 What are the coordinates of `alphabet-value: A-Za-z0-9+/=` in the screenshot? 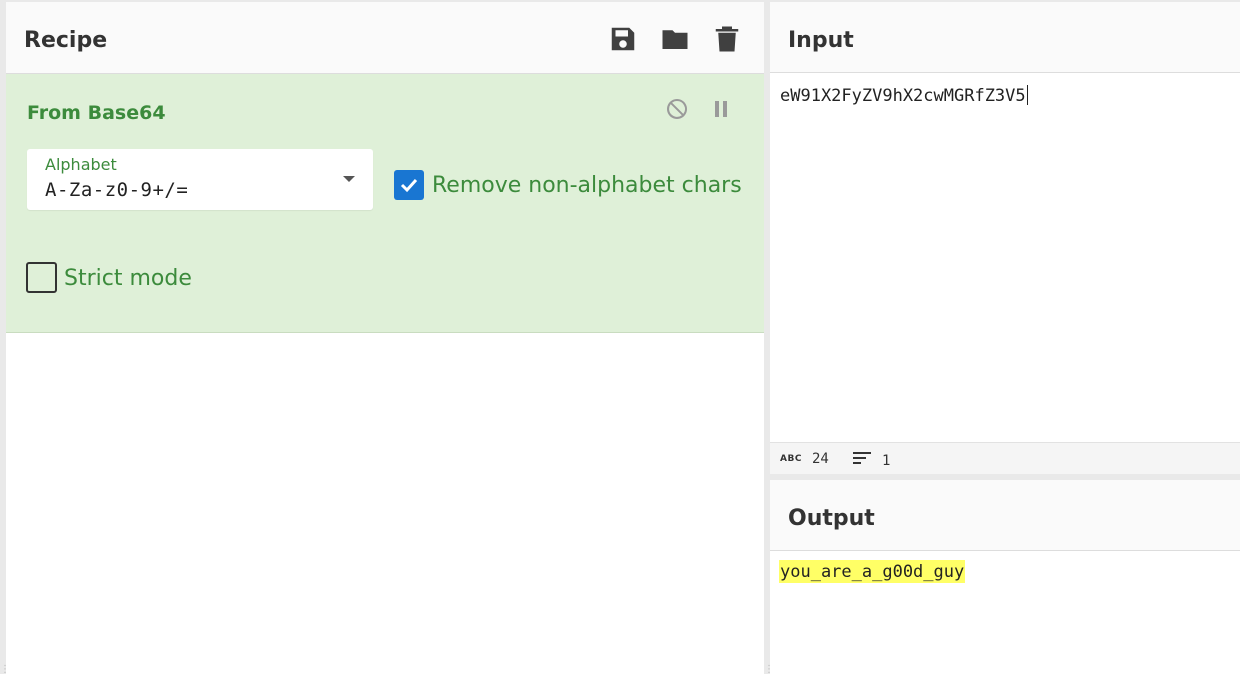 It's located at (117, 190).